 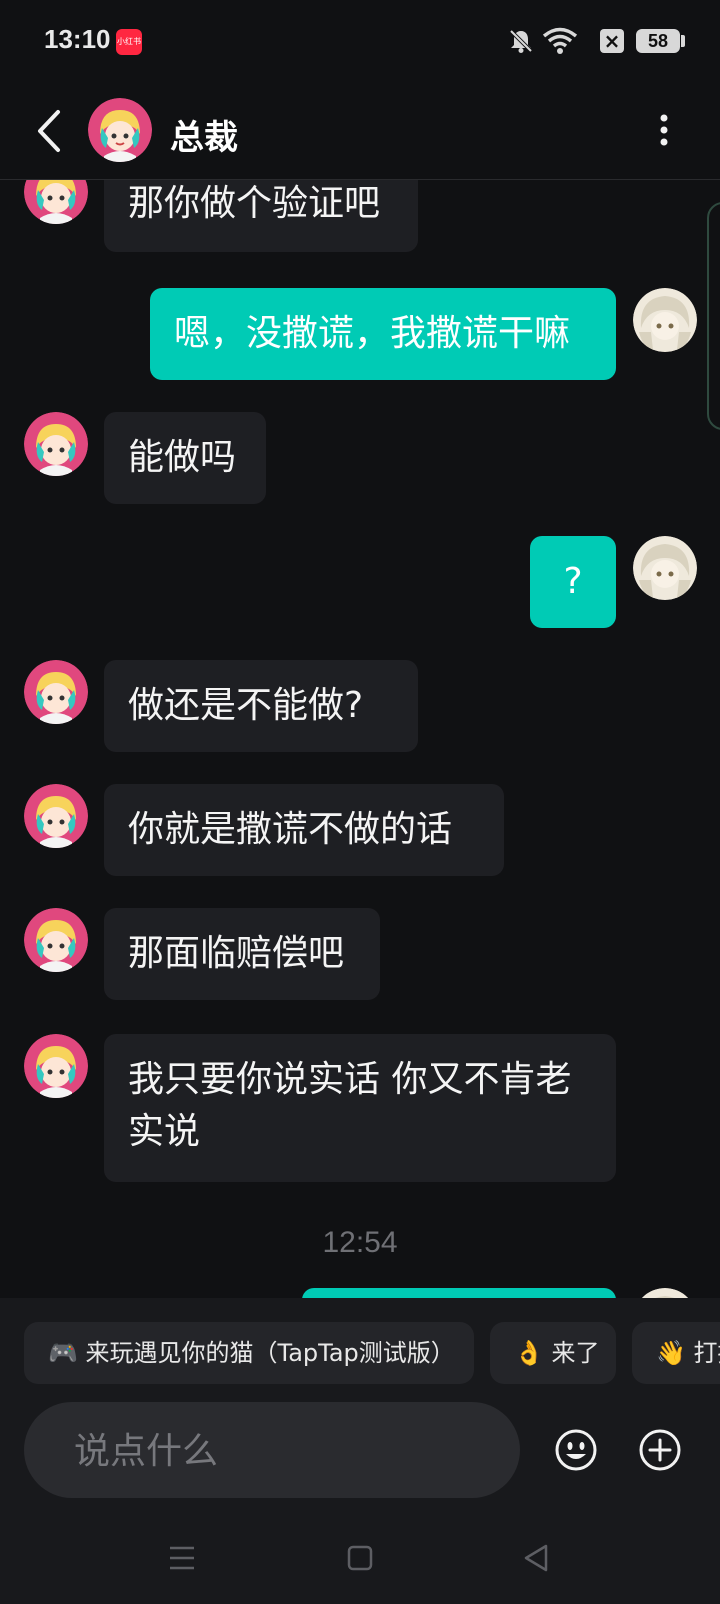 What do you see at coordinates (261, 216) in the screenshot?
I see `message-bubble: 那你做个验证吧` at bounding box center [261, 216].